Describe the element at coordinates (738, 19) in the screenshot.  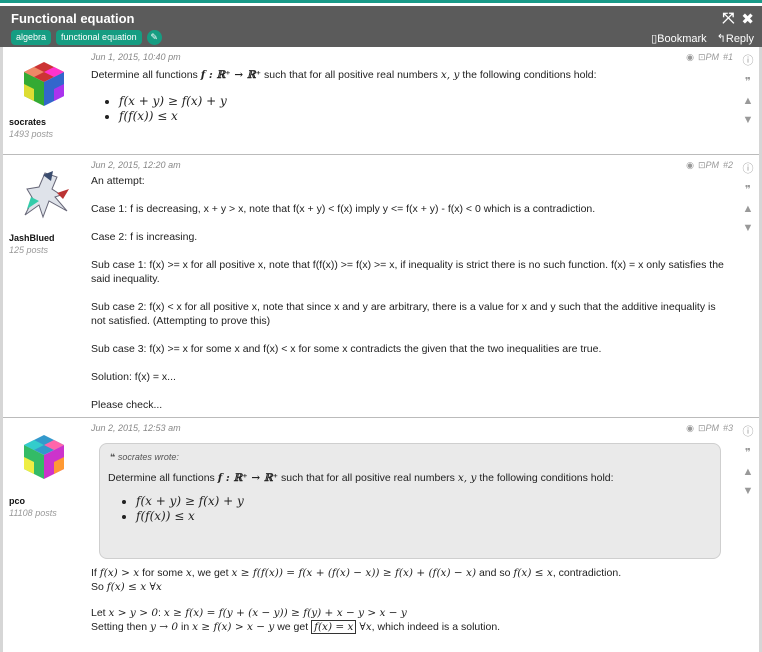
I see `window-controls: ⤧ ✖` at that location.